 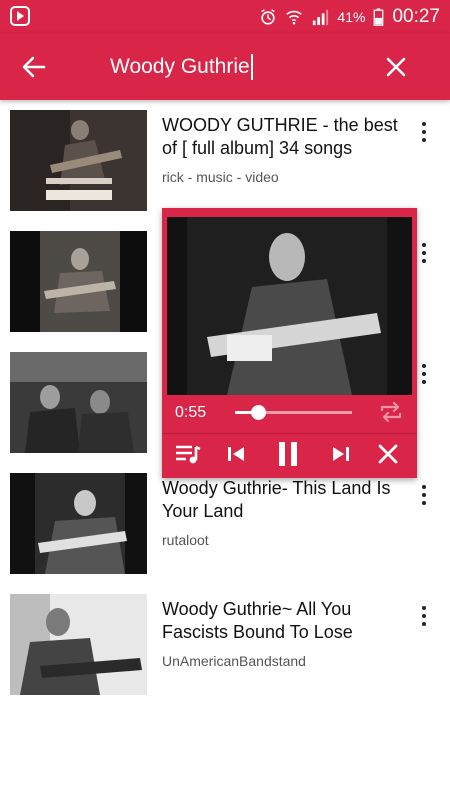 I want to click on search-input: Woody Guthrie, so click(x=181, y=67).